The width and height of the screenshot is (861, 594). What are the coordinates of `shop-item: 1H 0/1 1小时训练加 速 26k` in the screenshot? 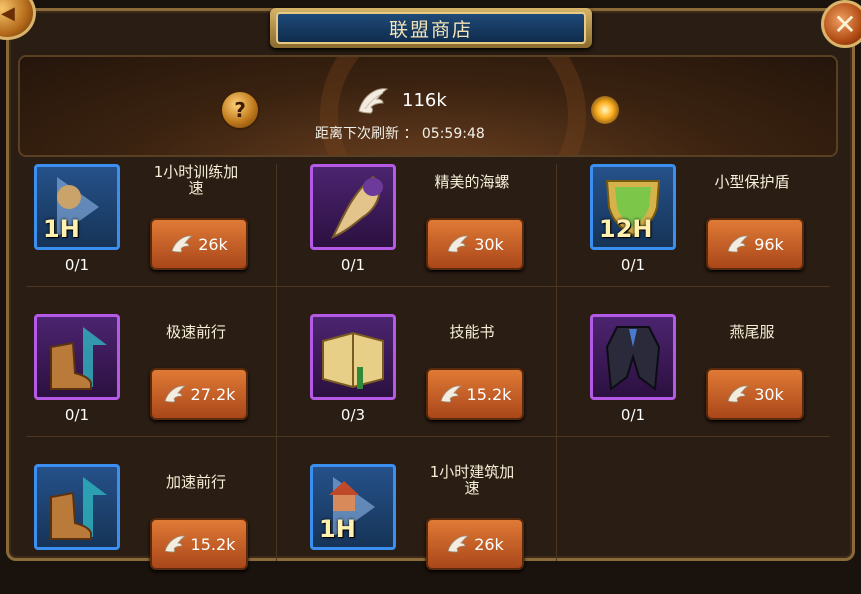 It's located at (151, 225).